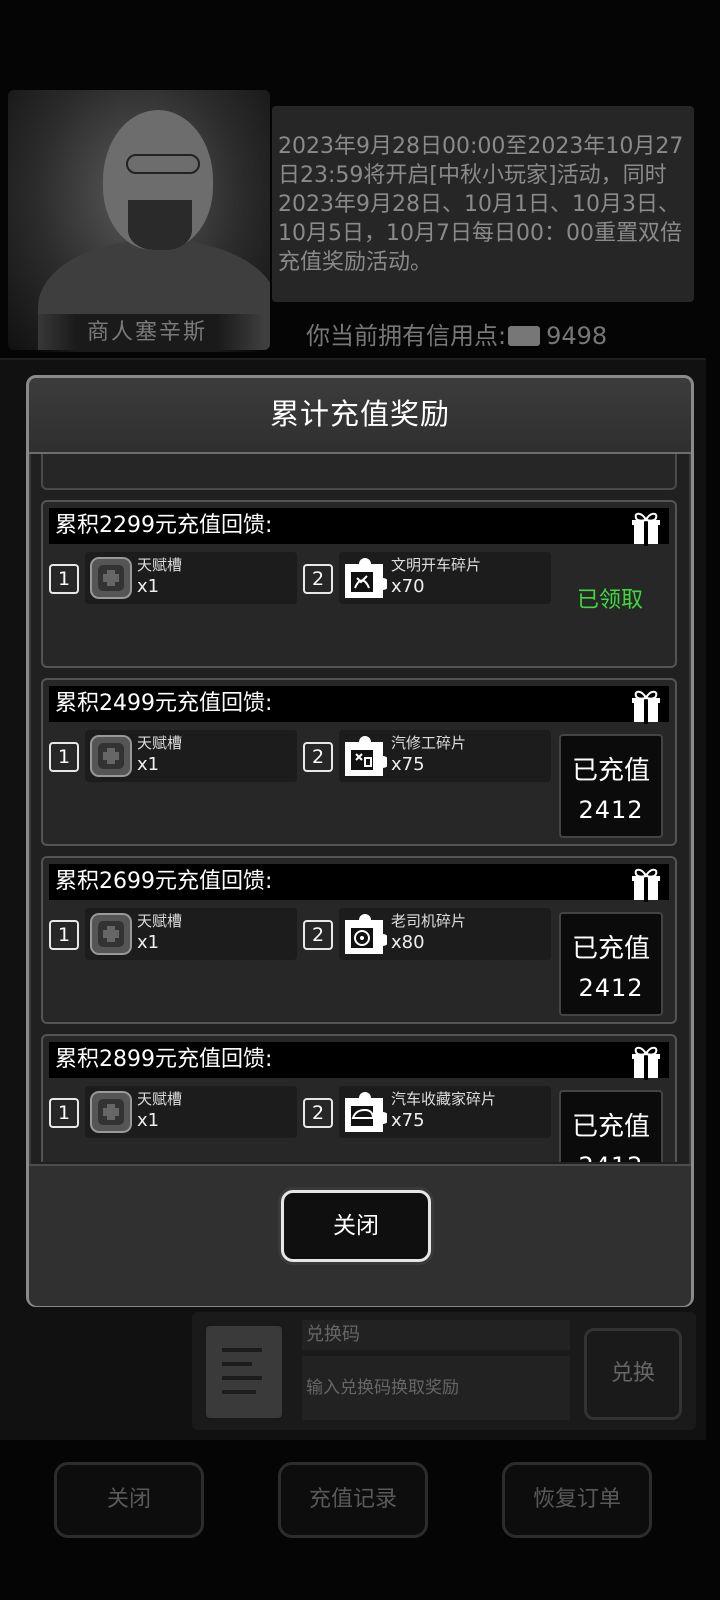 This screenshot has width=720, height=1600. Describe the element at coordinates (427, 578) in the screenshot. I see `reward-slot: 2 文明开车碎片 x70` at that location.